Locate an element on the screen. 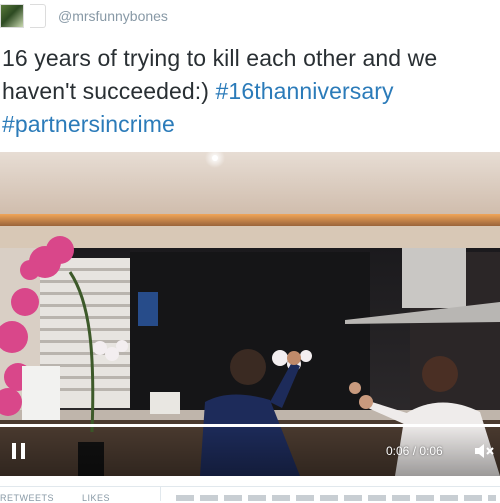 The height and width of the screenshot is (503, 500). pause-button is located at coordinates (19, 451).